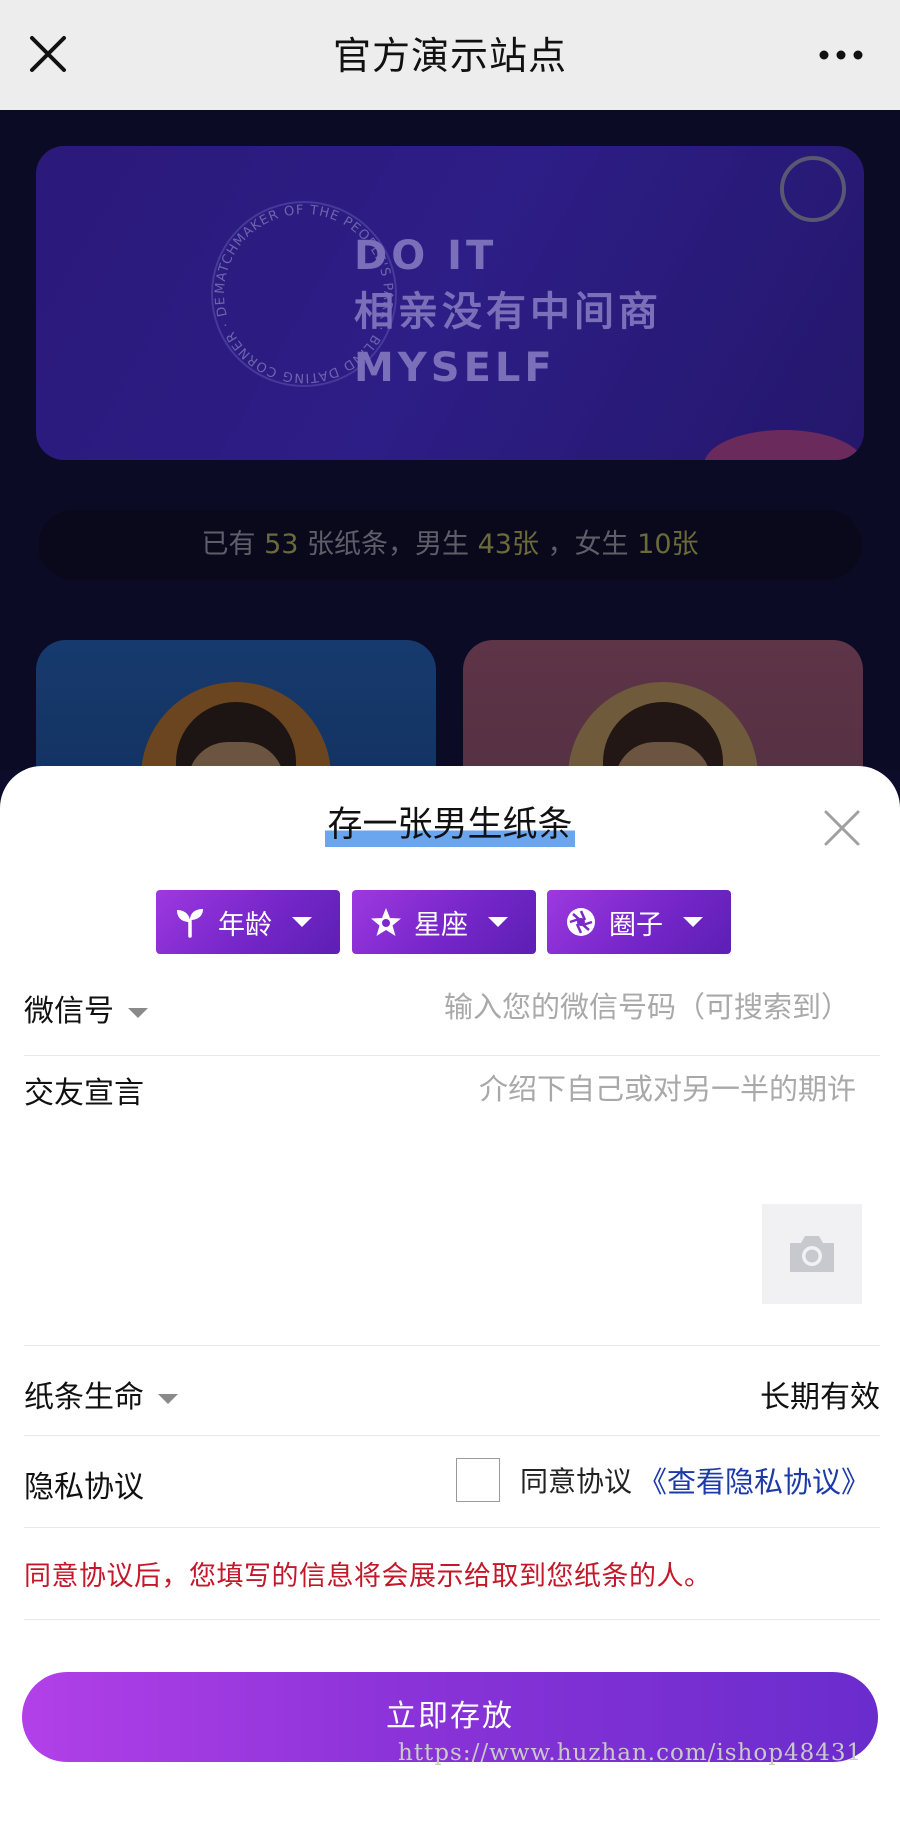  What do you see at coordinates (668, 544) in the screenshot?
I see `stats-female: 10张` at bounding box center [668, 544].